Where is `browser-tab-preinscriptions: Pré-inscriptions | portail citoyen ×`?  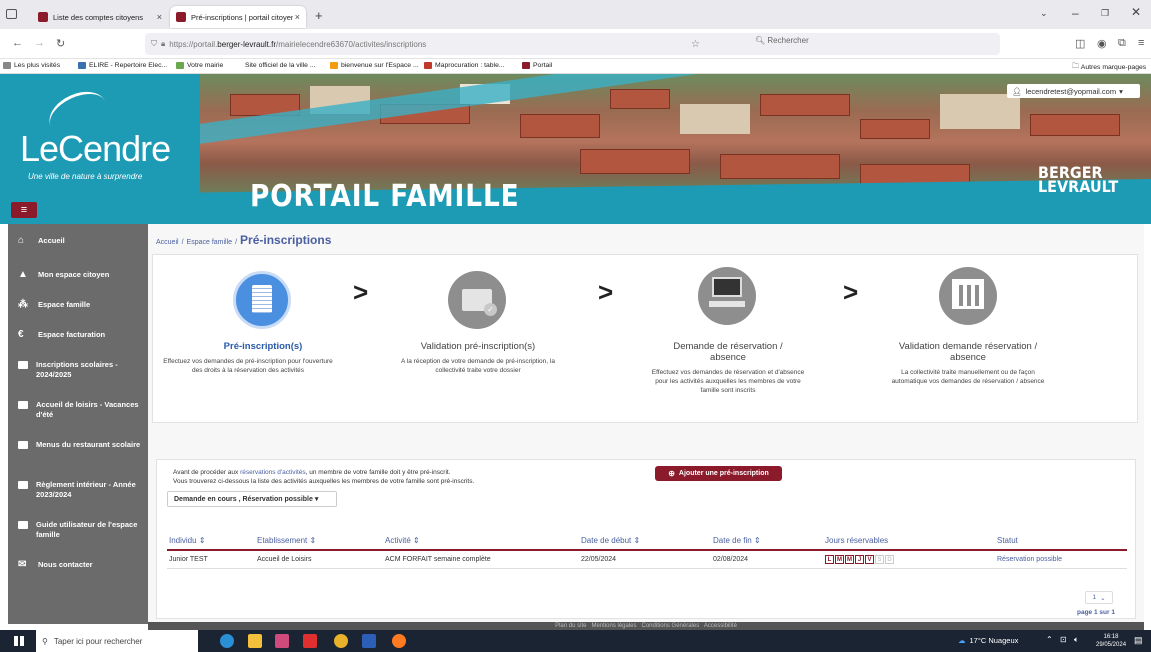
browser-tab-preinscriptions: Pré-inscriptions | portail citoyen × is located at coordinates (238, 17).